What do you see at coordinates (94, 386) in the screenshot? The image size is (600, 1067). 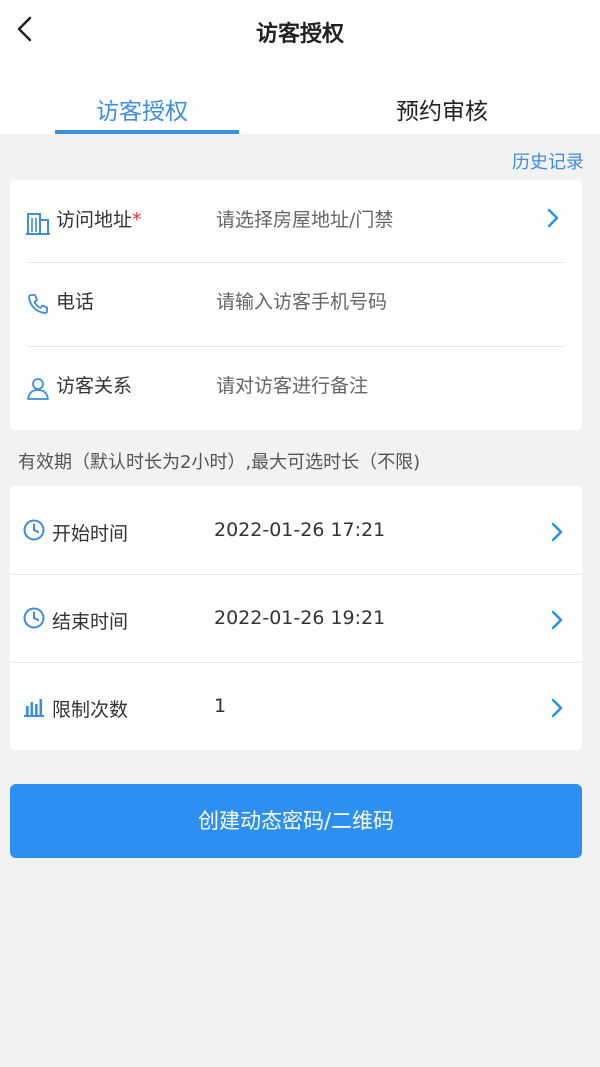 I see `relation-label: 访客关系` at bounding box center [94, 386].